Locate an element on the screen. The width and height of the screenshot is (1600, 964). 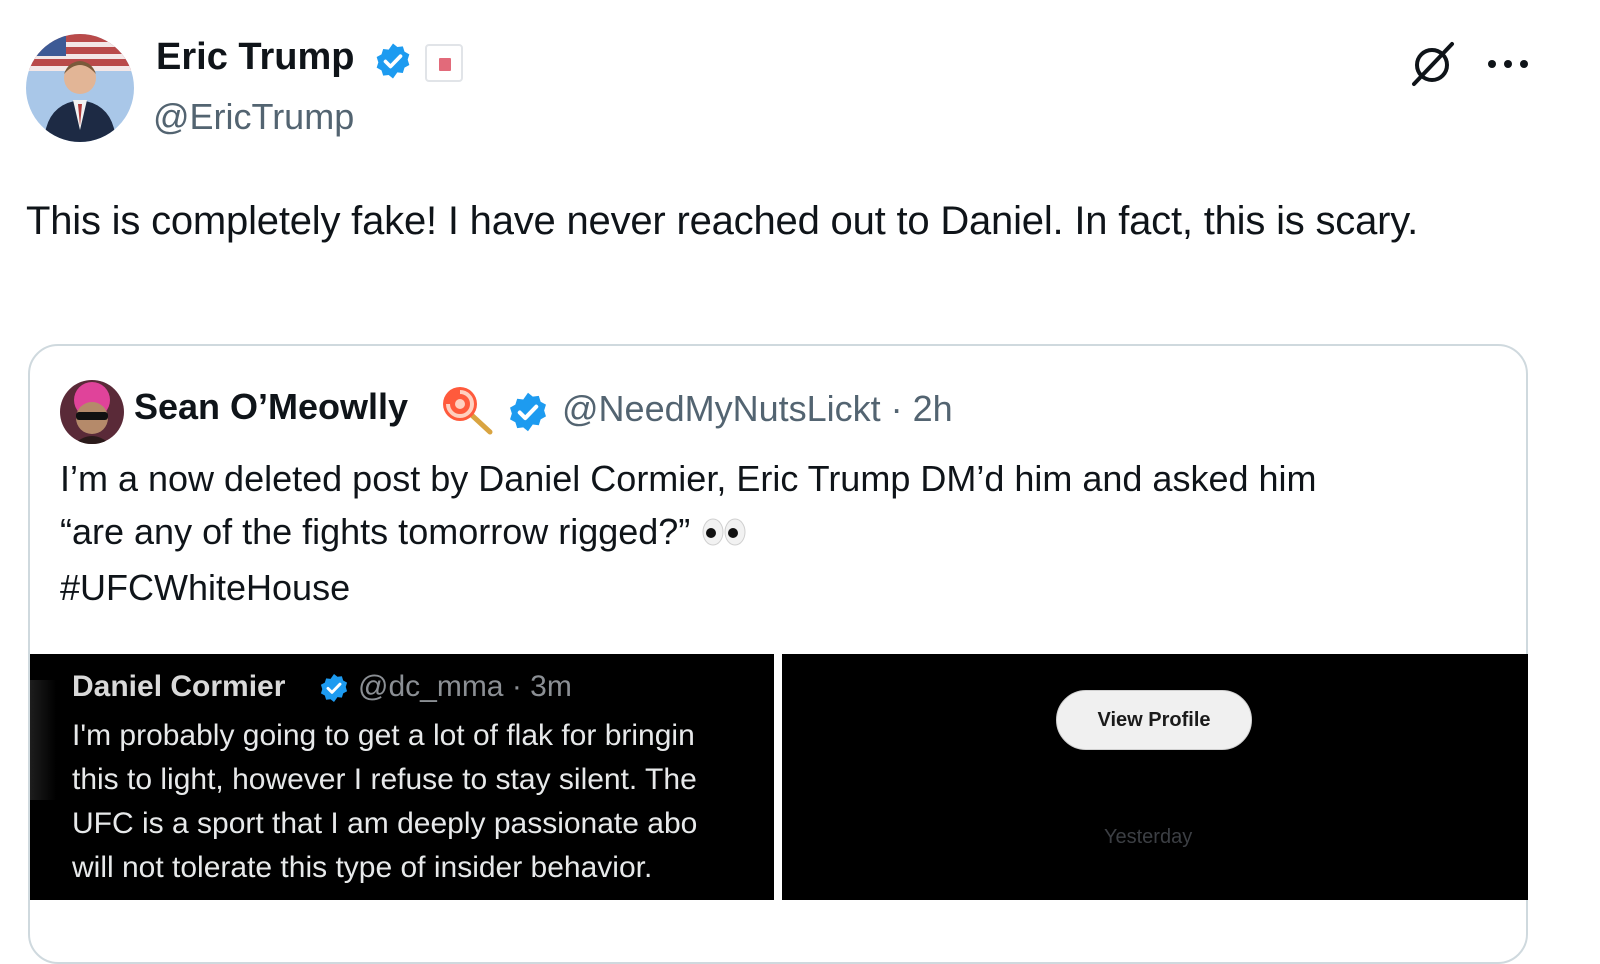
grok-icon is located at coordinates (1432, 64).